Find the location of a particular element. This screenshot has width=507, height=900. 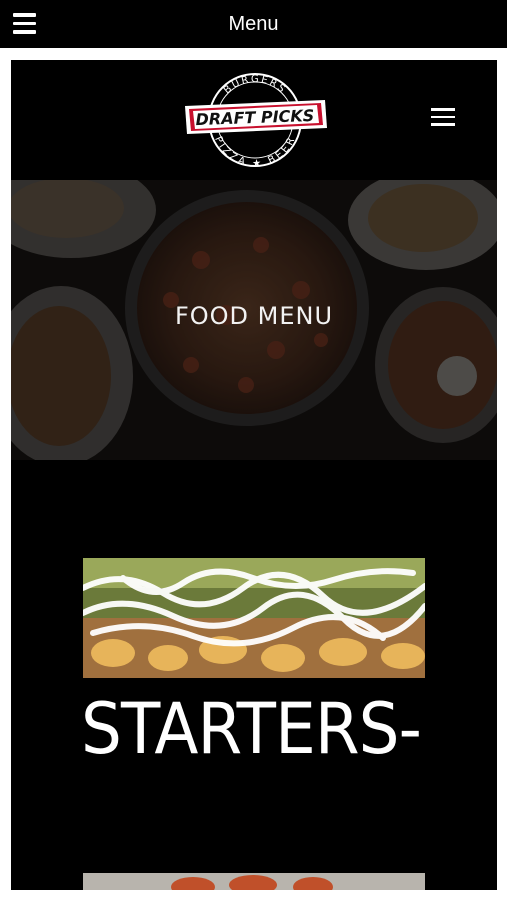

section-title-starters: STARTERS- is located at coordinates (251, 729).